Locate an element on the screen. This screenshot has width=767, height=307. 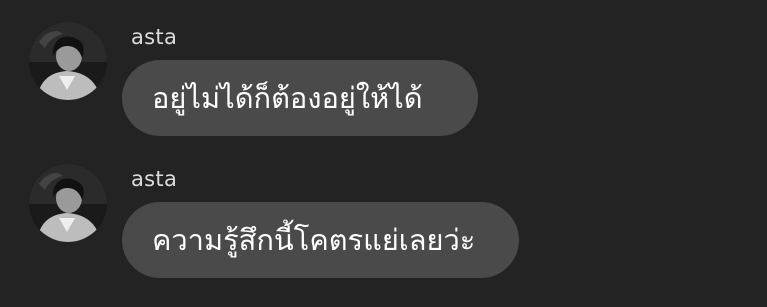
message-bubble: อยู่ไม่ได้ก็ต้องอยู่ให้ได้ is located at coordinates (300, 98).